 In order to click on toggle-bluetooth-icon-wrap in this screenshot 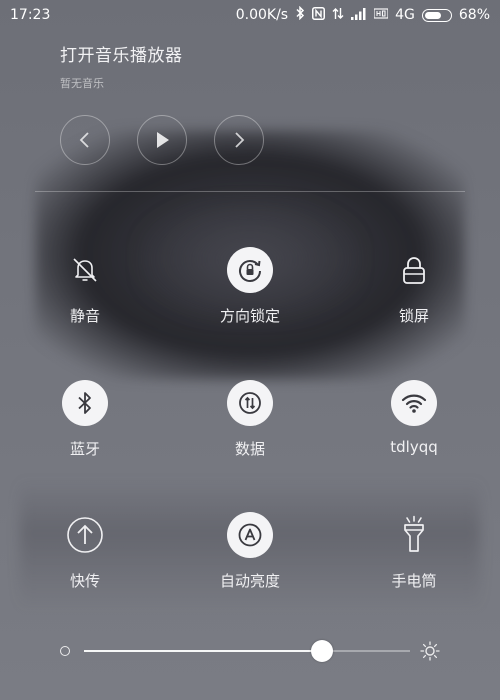, I will do `click(85, 403)`.